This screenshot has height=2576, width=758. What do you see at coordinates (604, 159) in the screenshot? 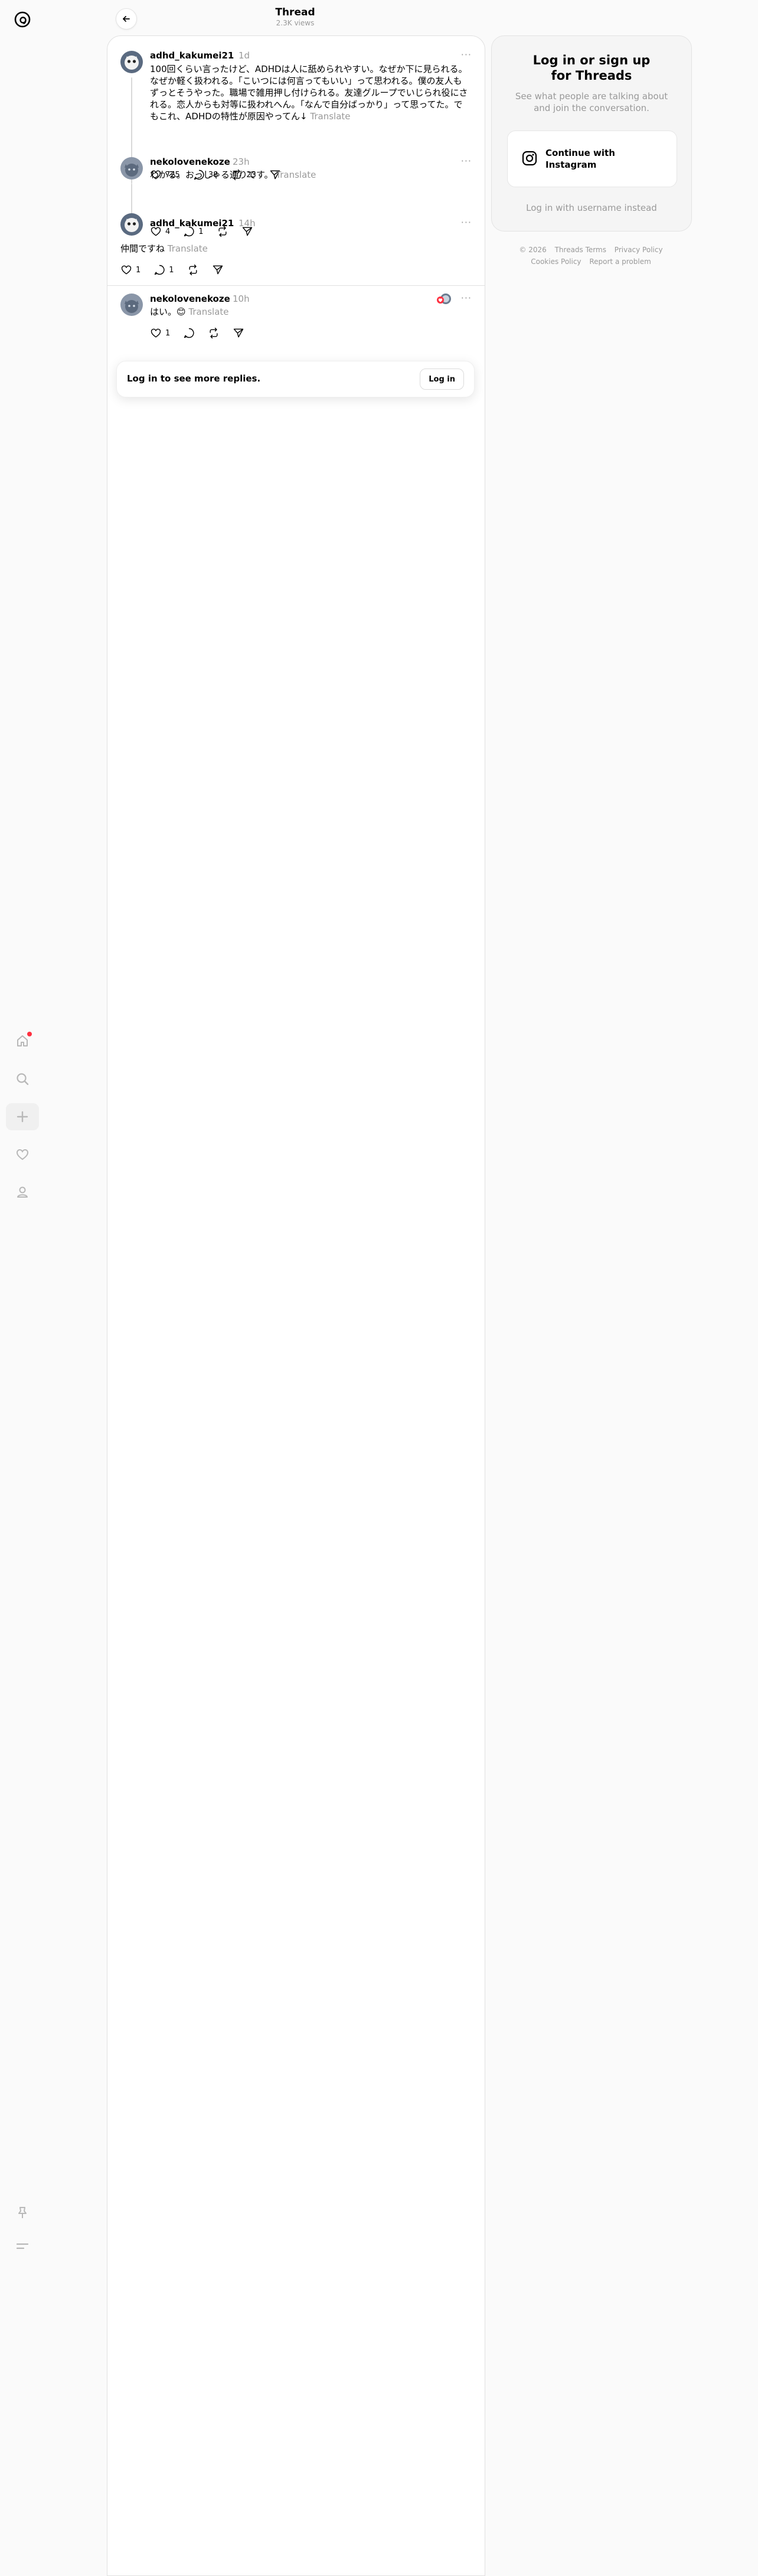
I see `instagram-button-label: Continue with Instagram` at bounding box center [604, 159].